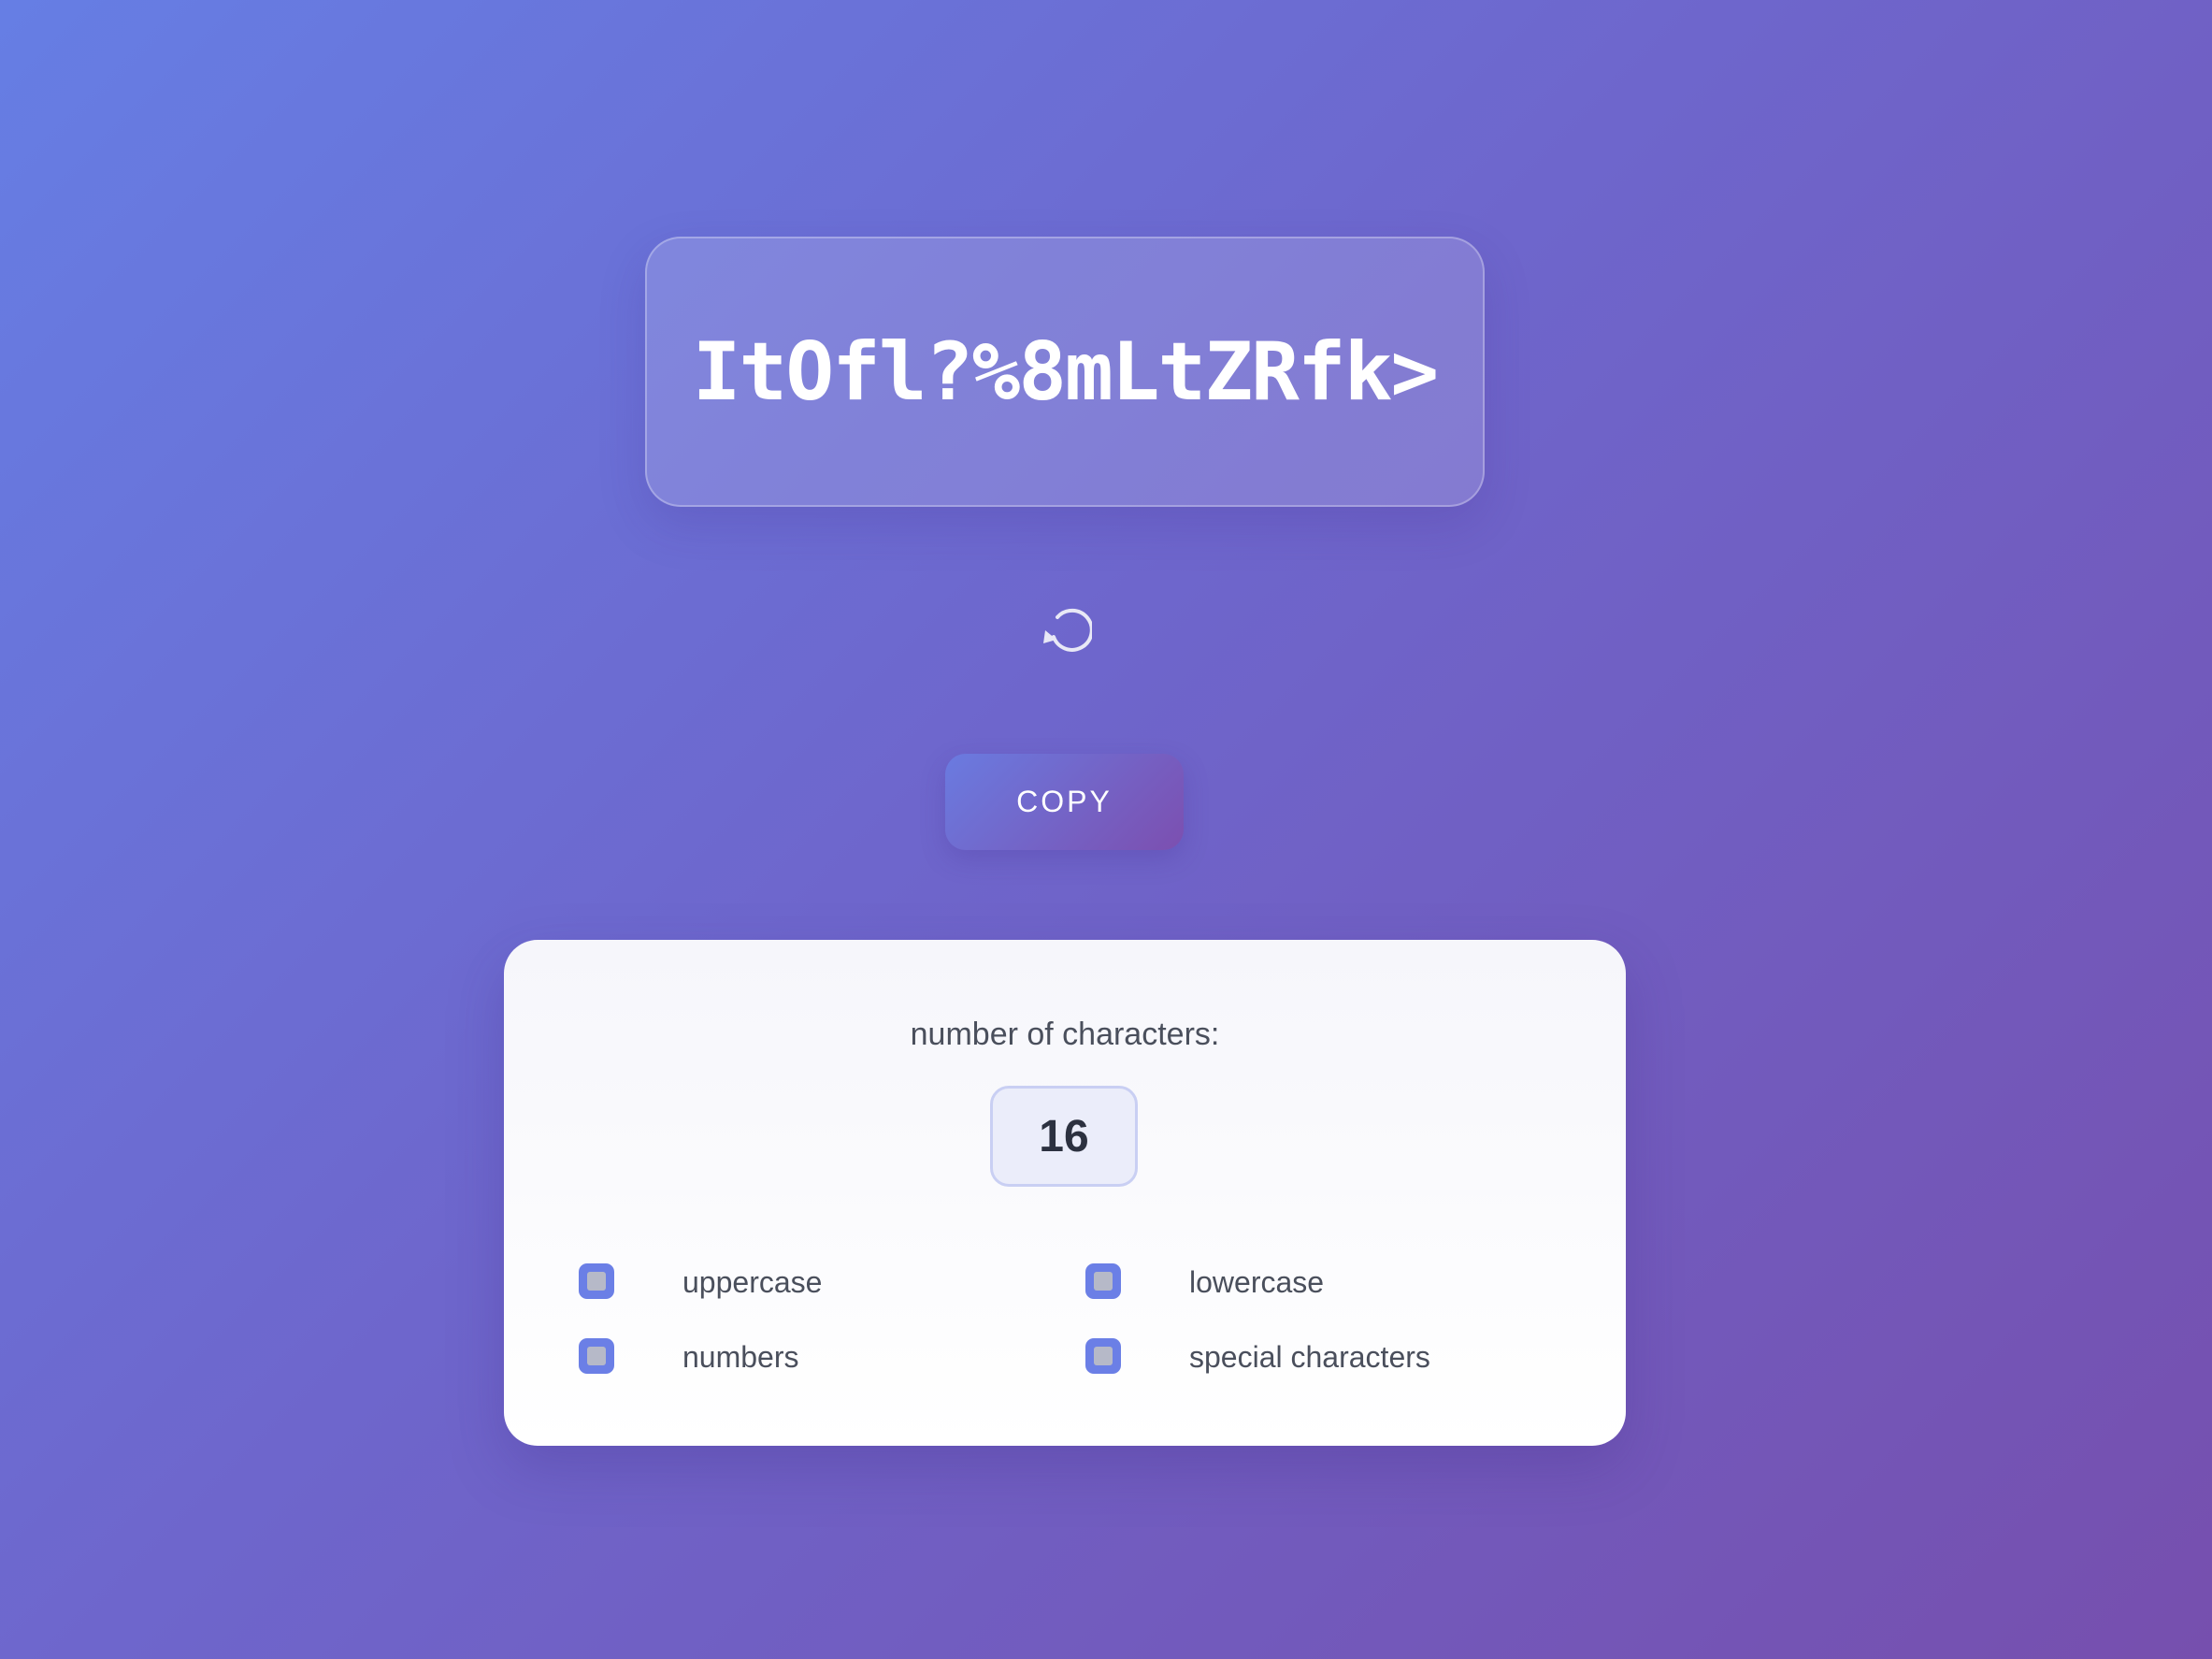  I want to click on option-numbers: numbers, so click(775, 1356).